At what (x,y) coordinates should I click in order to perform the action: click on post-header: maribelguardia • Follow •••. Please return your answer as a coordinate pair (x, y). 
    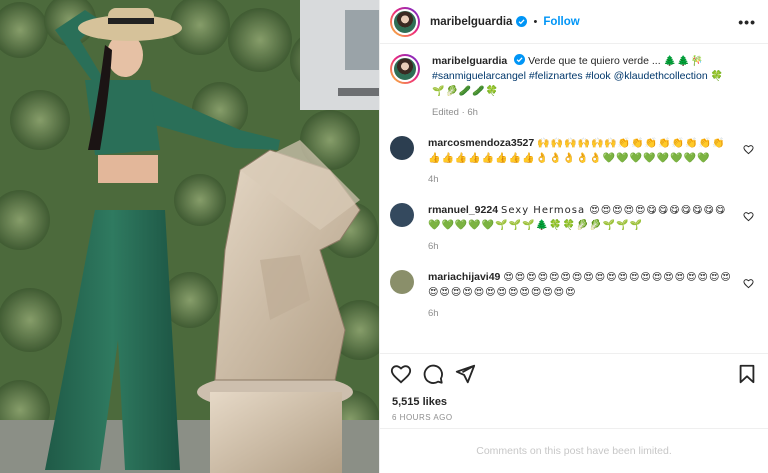
    Looking at the image, I should click on (574, 22).